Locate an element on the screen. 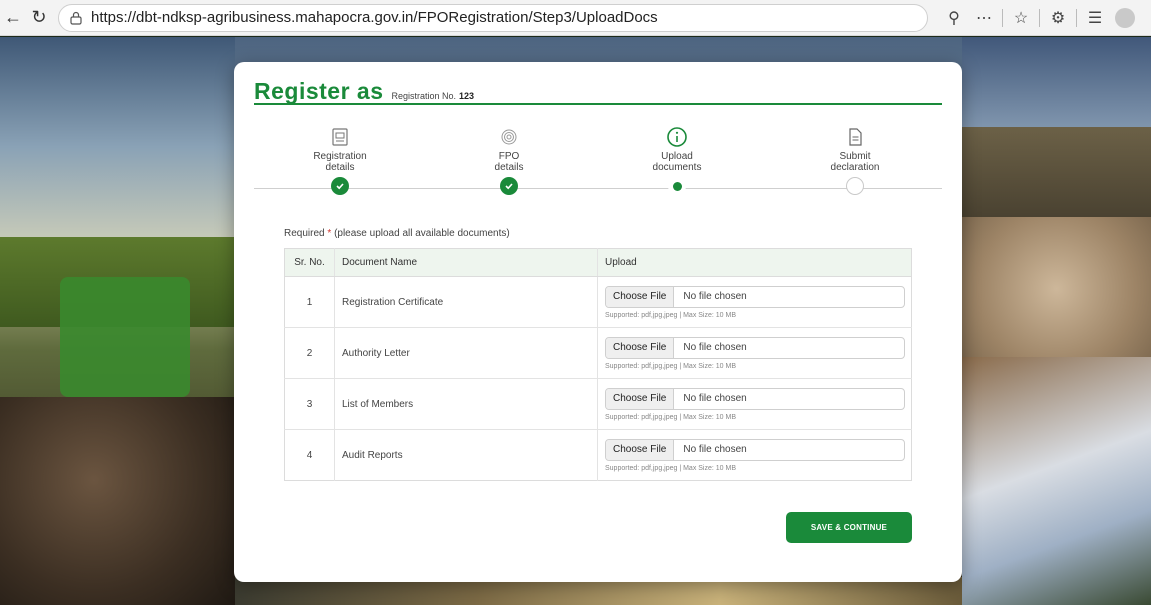 The width and height of the screenshot is (1151, 605). step-registration-details: Registration details is located at coordinates (340, 160).